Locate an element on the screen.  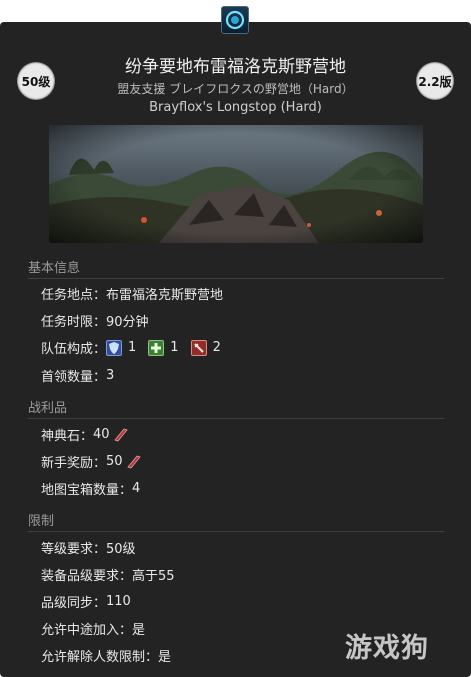
location-label: 任务地点： is located at coordinates (74, 295).